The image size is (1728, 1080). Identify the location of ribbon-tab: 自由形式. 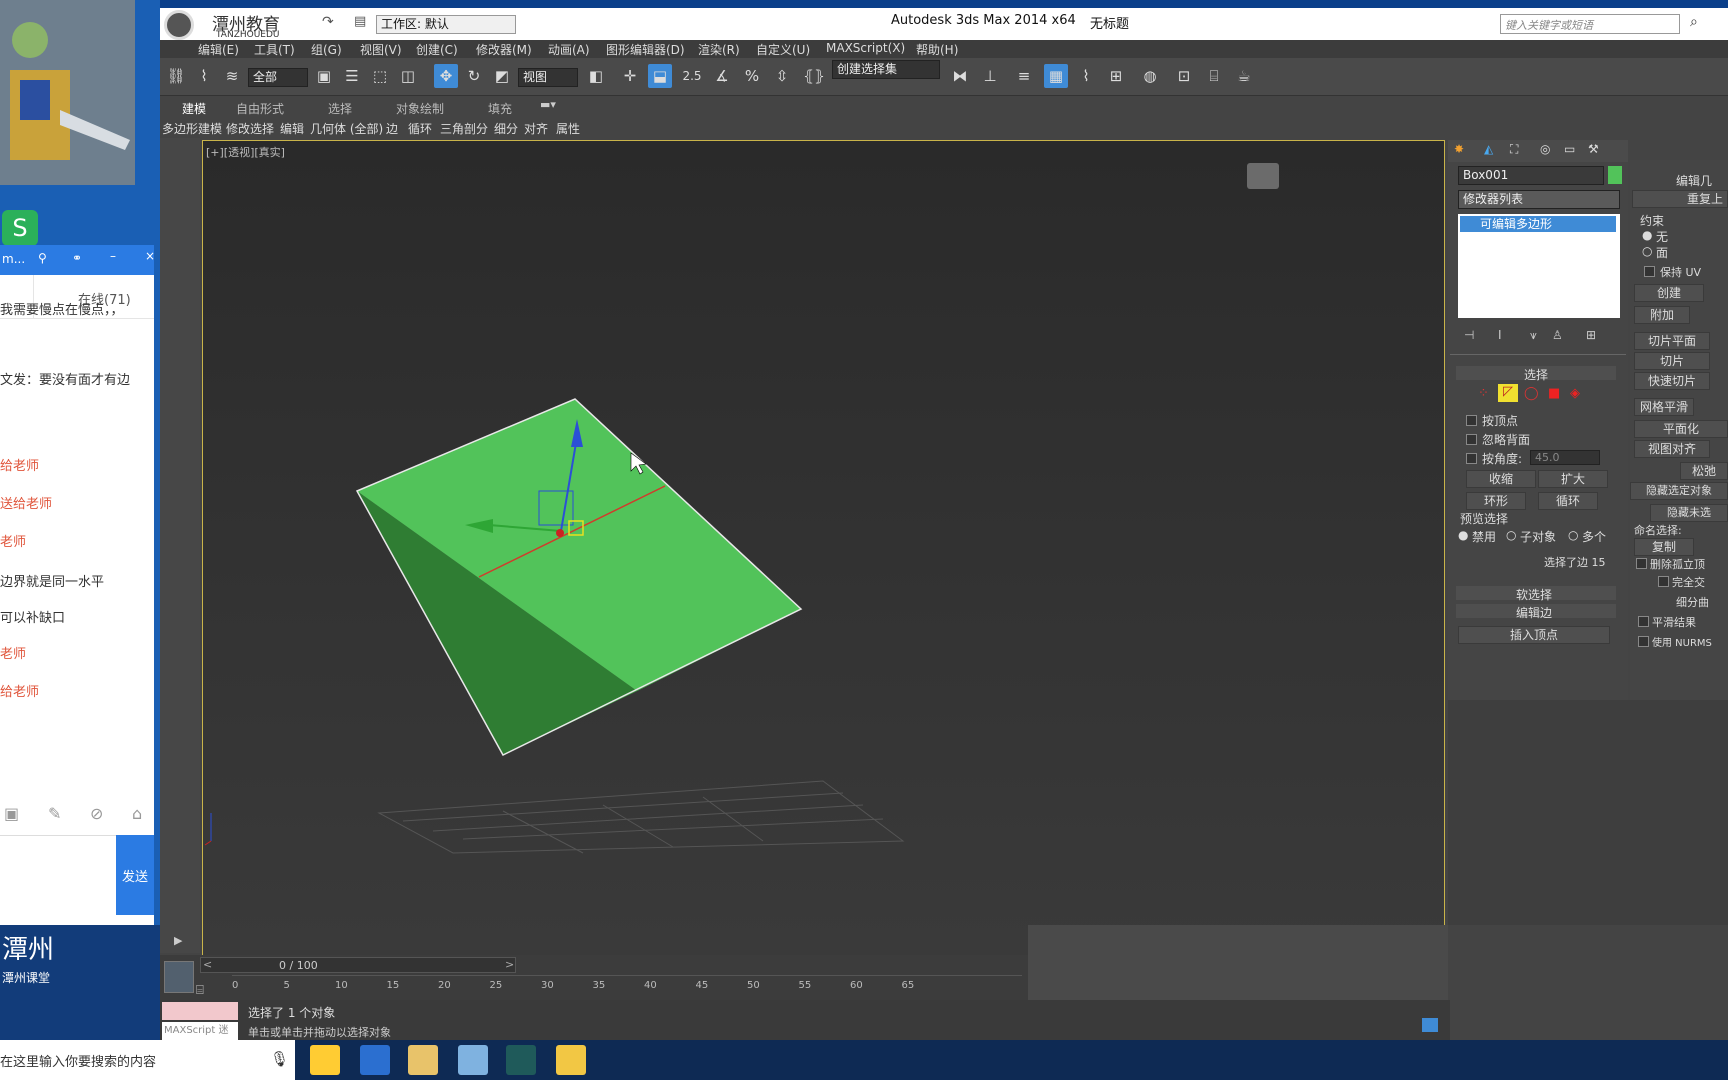
(260, 108).